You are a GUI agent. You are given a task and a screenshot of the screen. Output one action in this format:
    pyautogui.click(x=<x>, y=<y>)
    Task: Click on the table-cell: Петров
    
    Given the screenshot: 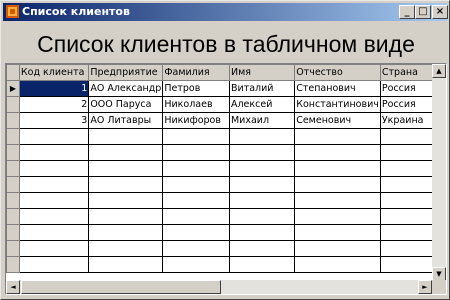 What is the action you would take?
    pyautogui.click(x=196, y=88)
    